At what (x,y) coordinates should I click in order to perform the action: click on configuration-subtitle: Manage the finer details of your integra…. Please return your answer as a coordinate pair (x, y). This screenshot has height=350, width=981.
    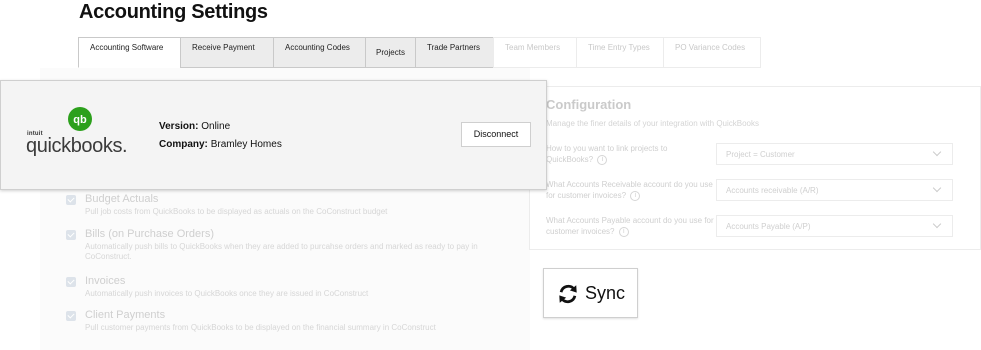
    Looking at the image, I should click on (653, 123).